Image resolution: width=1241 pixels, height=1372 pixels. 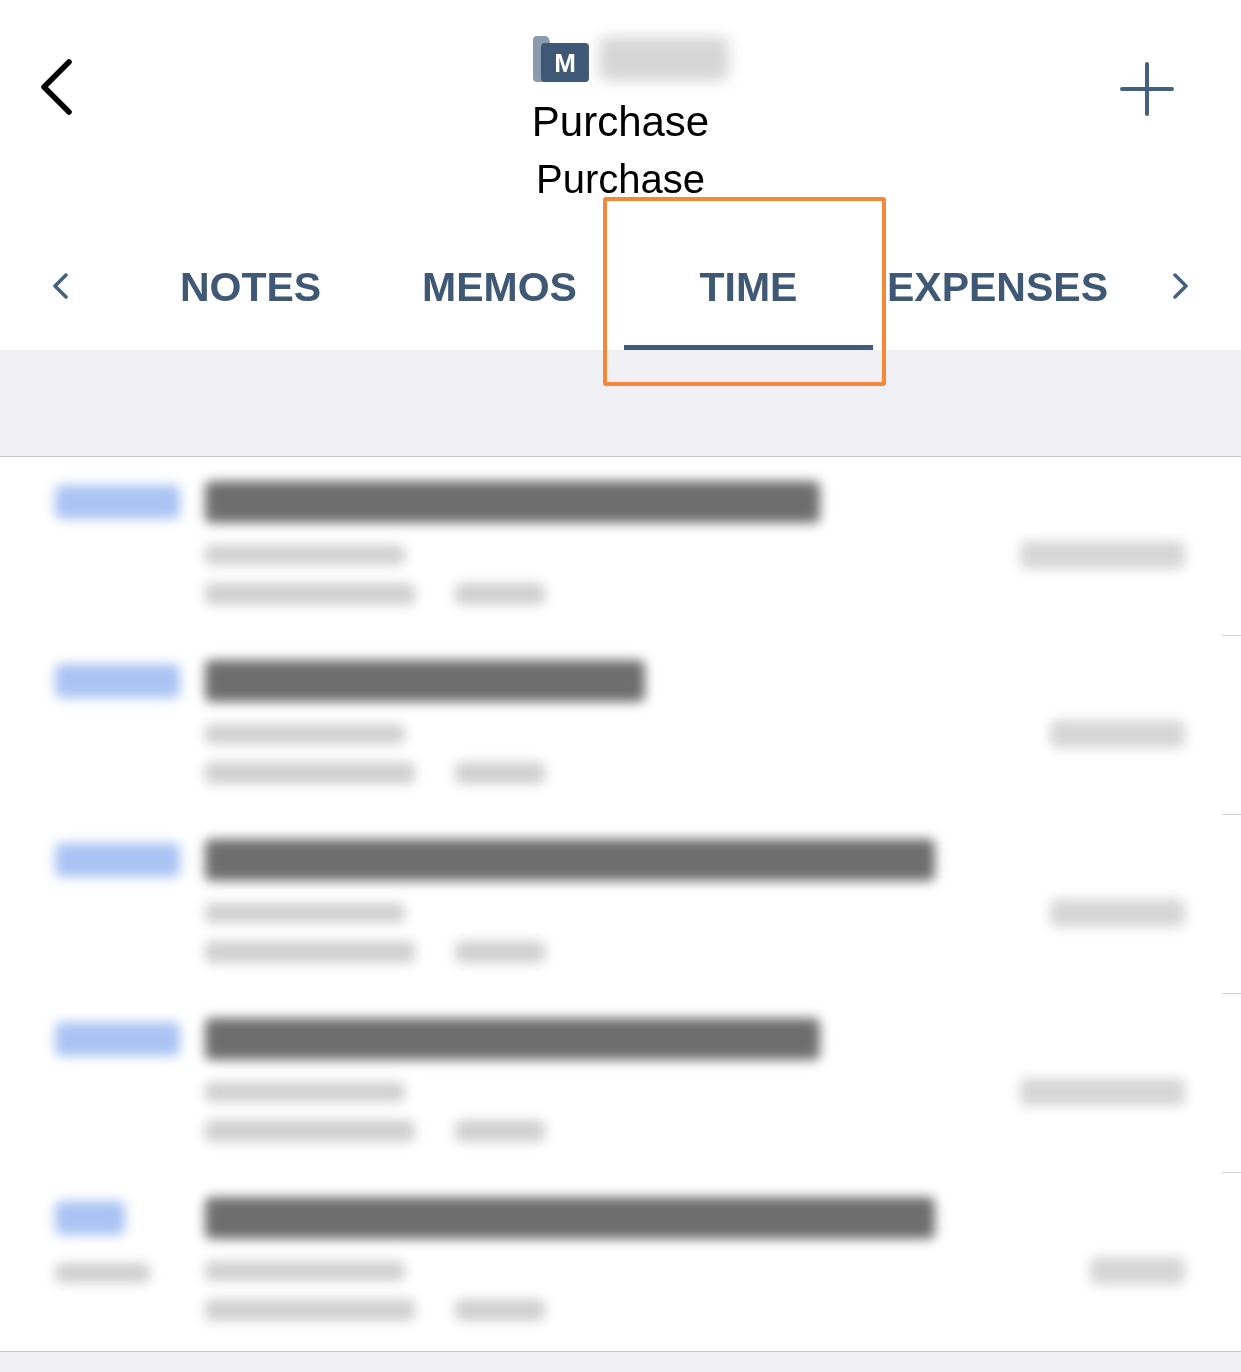 What do you see at coordinates (250, 286) in the screenshot?
I see `tab: NOTES` at bounding box center [250, 286].